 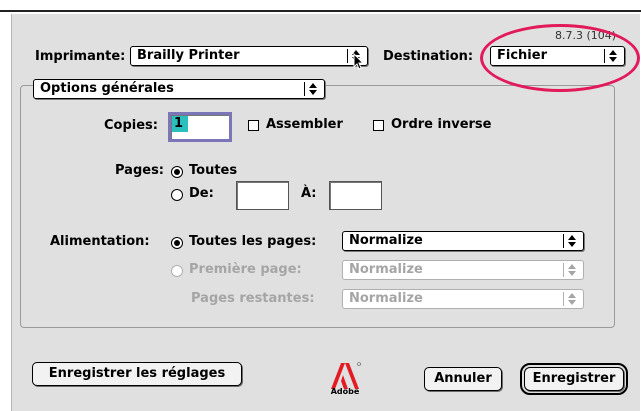 I want to click on pages-range-radio, so click(x=177, y=195).